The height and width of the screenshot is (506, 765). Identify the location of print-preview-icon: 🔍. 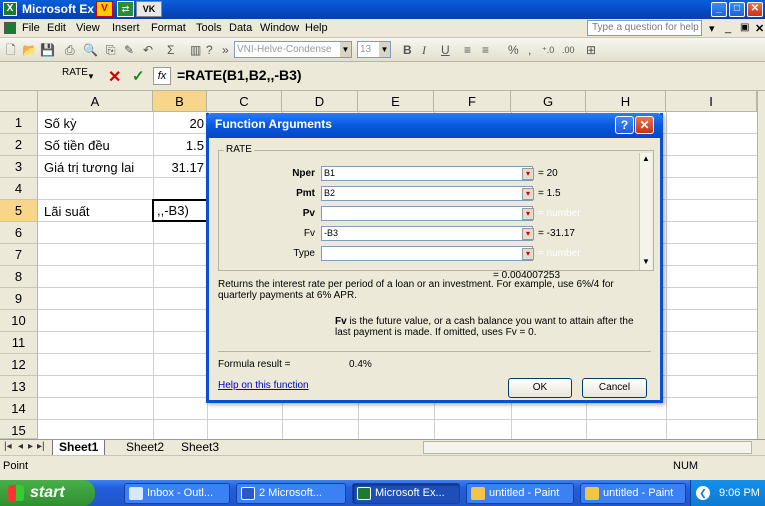
(90, 50).